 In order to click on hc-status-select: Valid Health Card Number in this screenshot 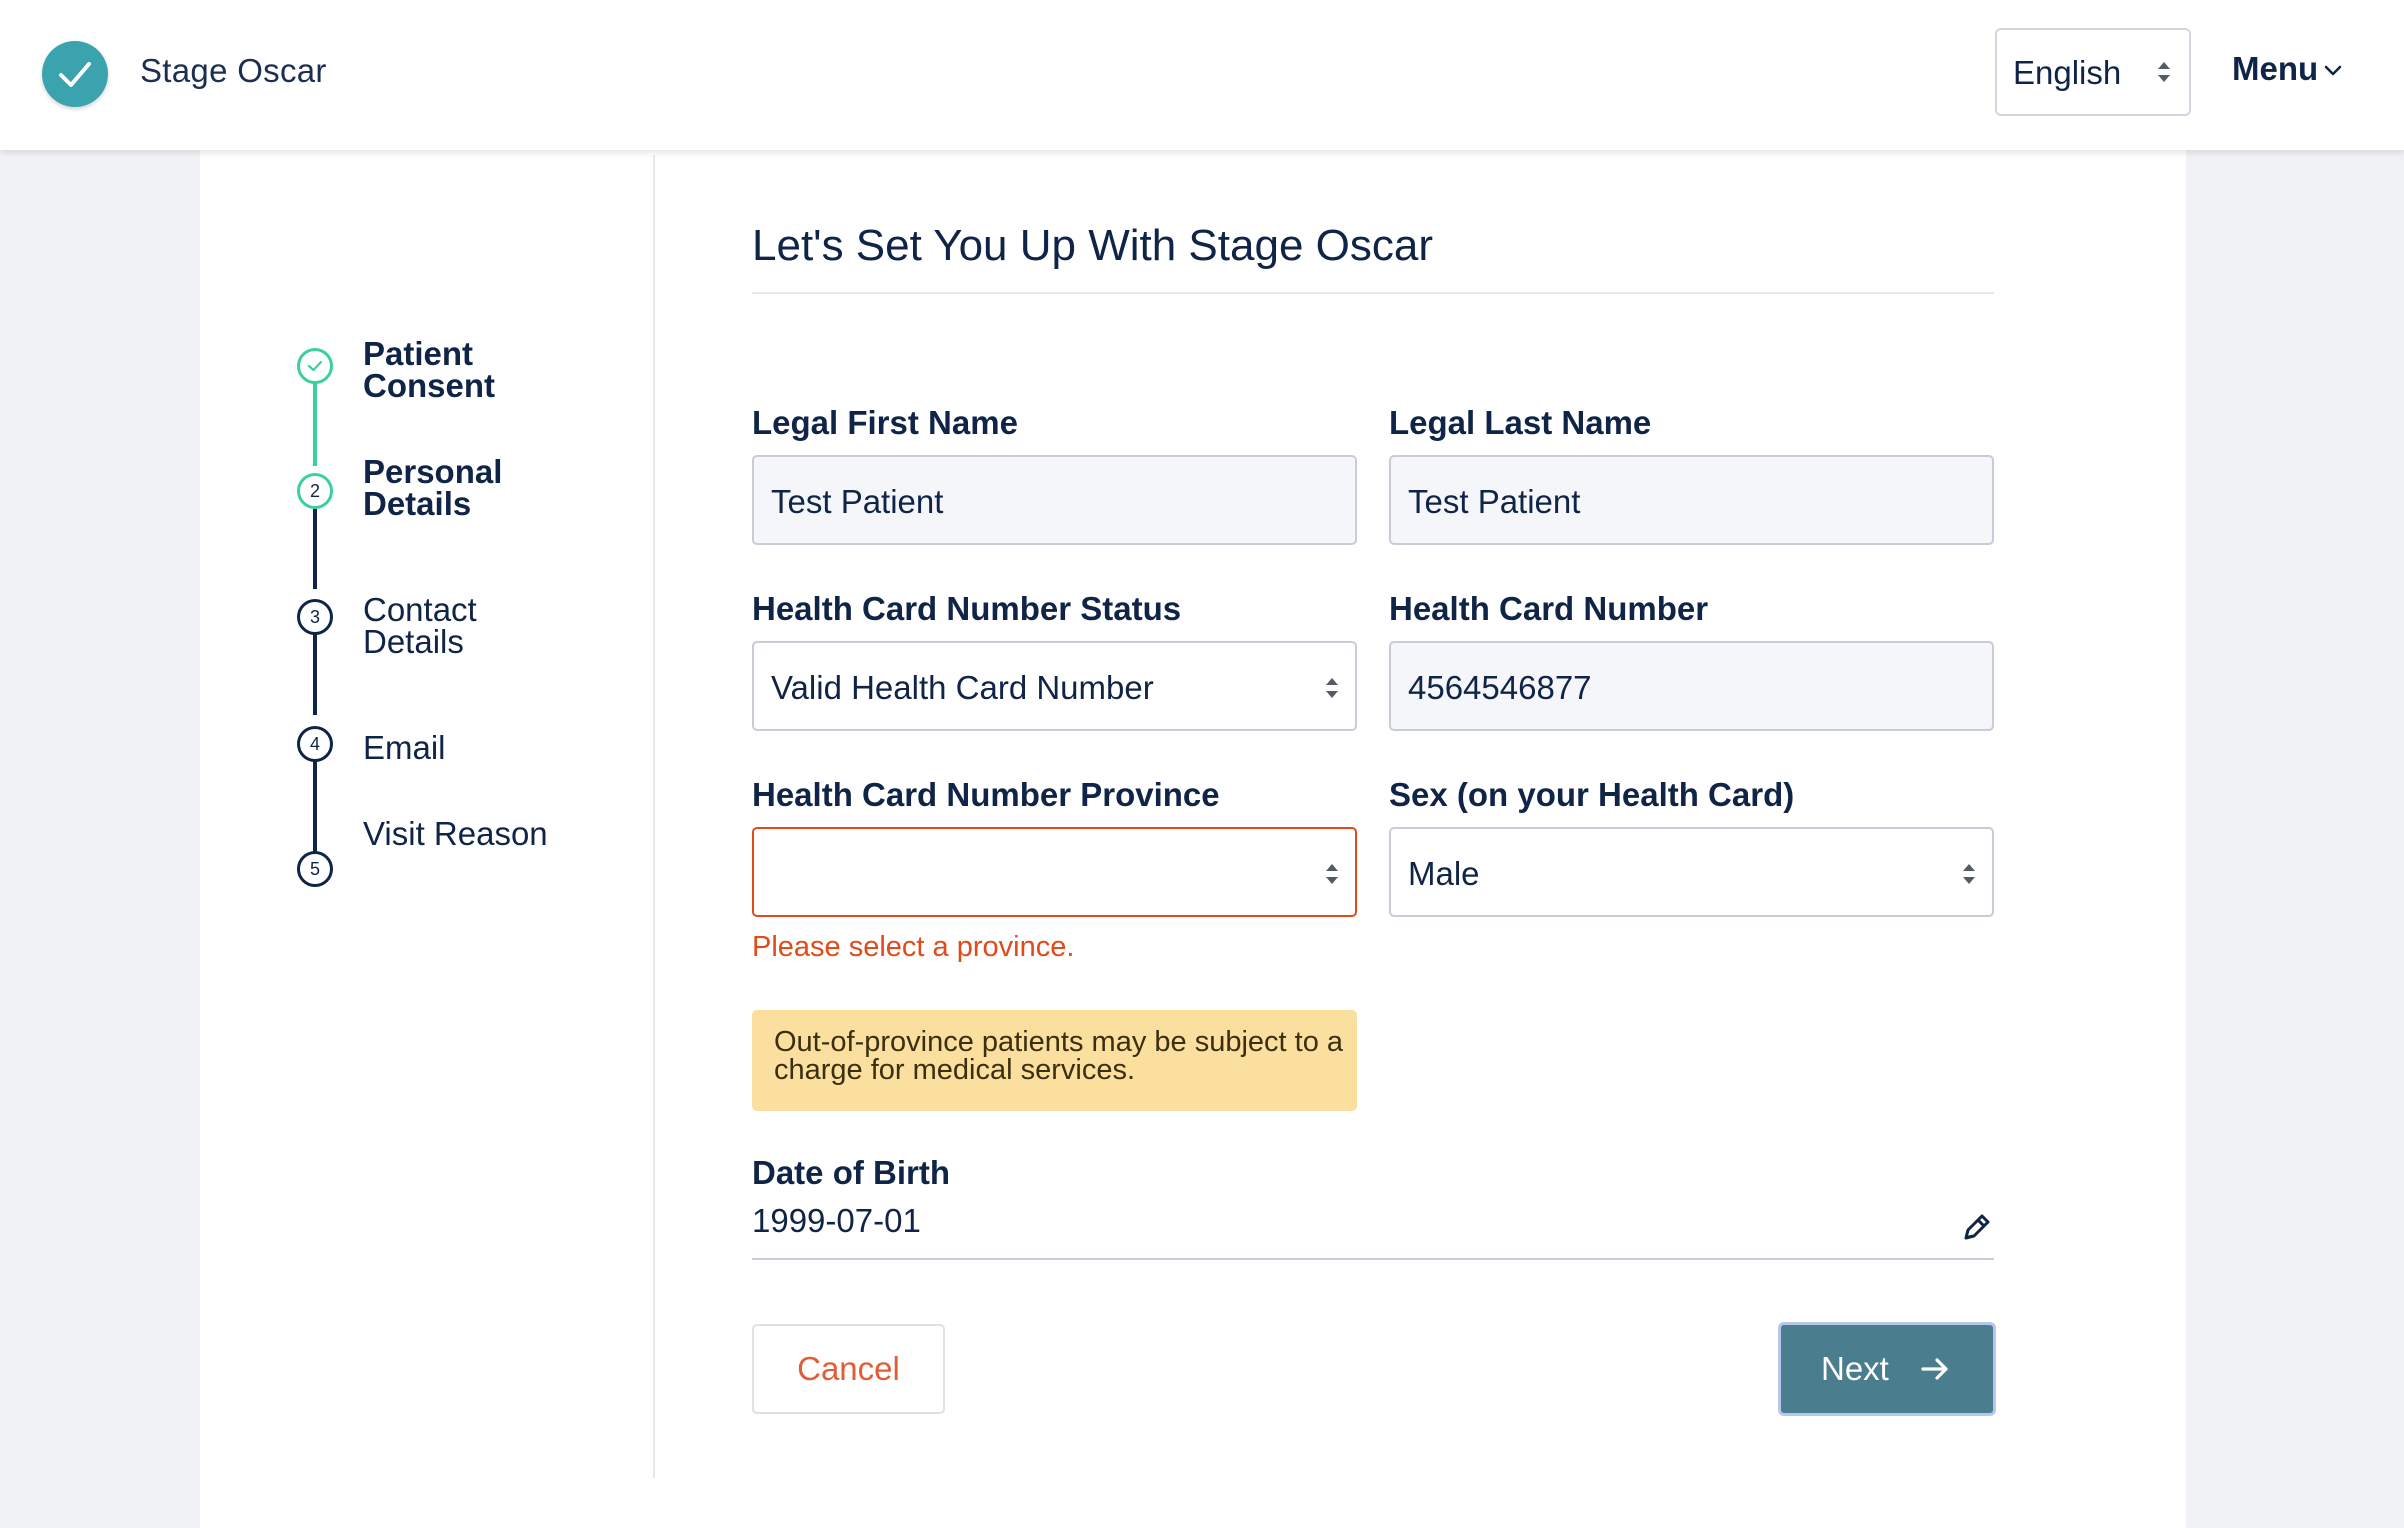, I will do `click(1054, 686)`.